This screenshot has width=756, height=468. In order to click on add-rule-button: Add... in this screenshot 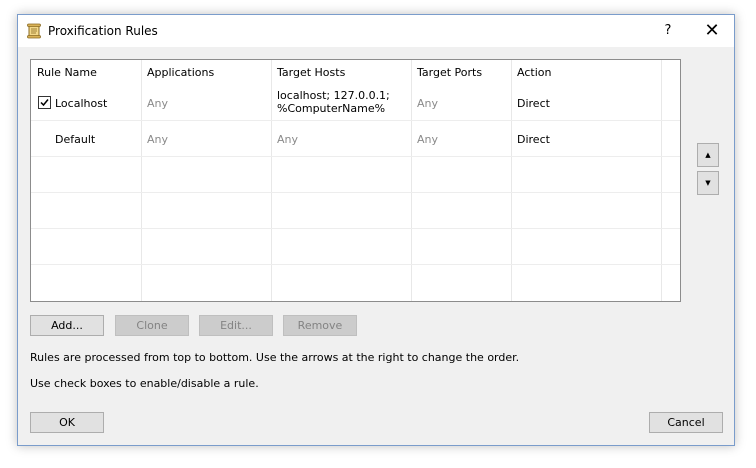, I will do `click(67, 325)`.